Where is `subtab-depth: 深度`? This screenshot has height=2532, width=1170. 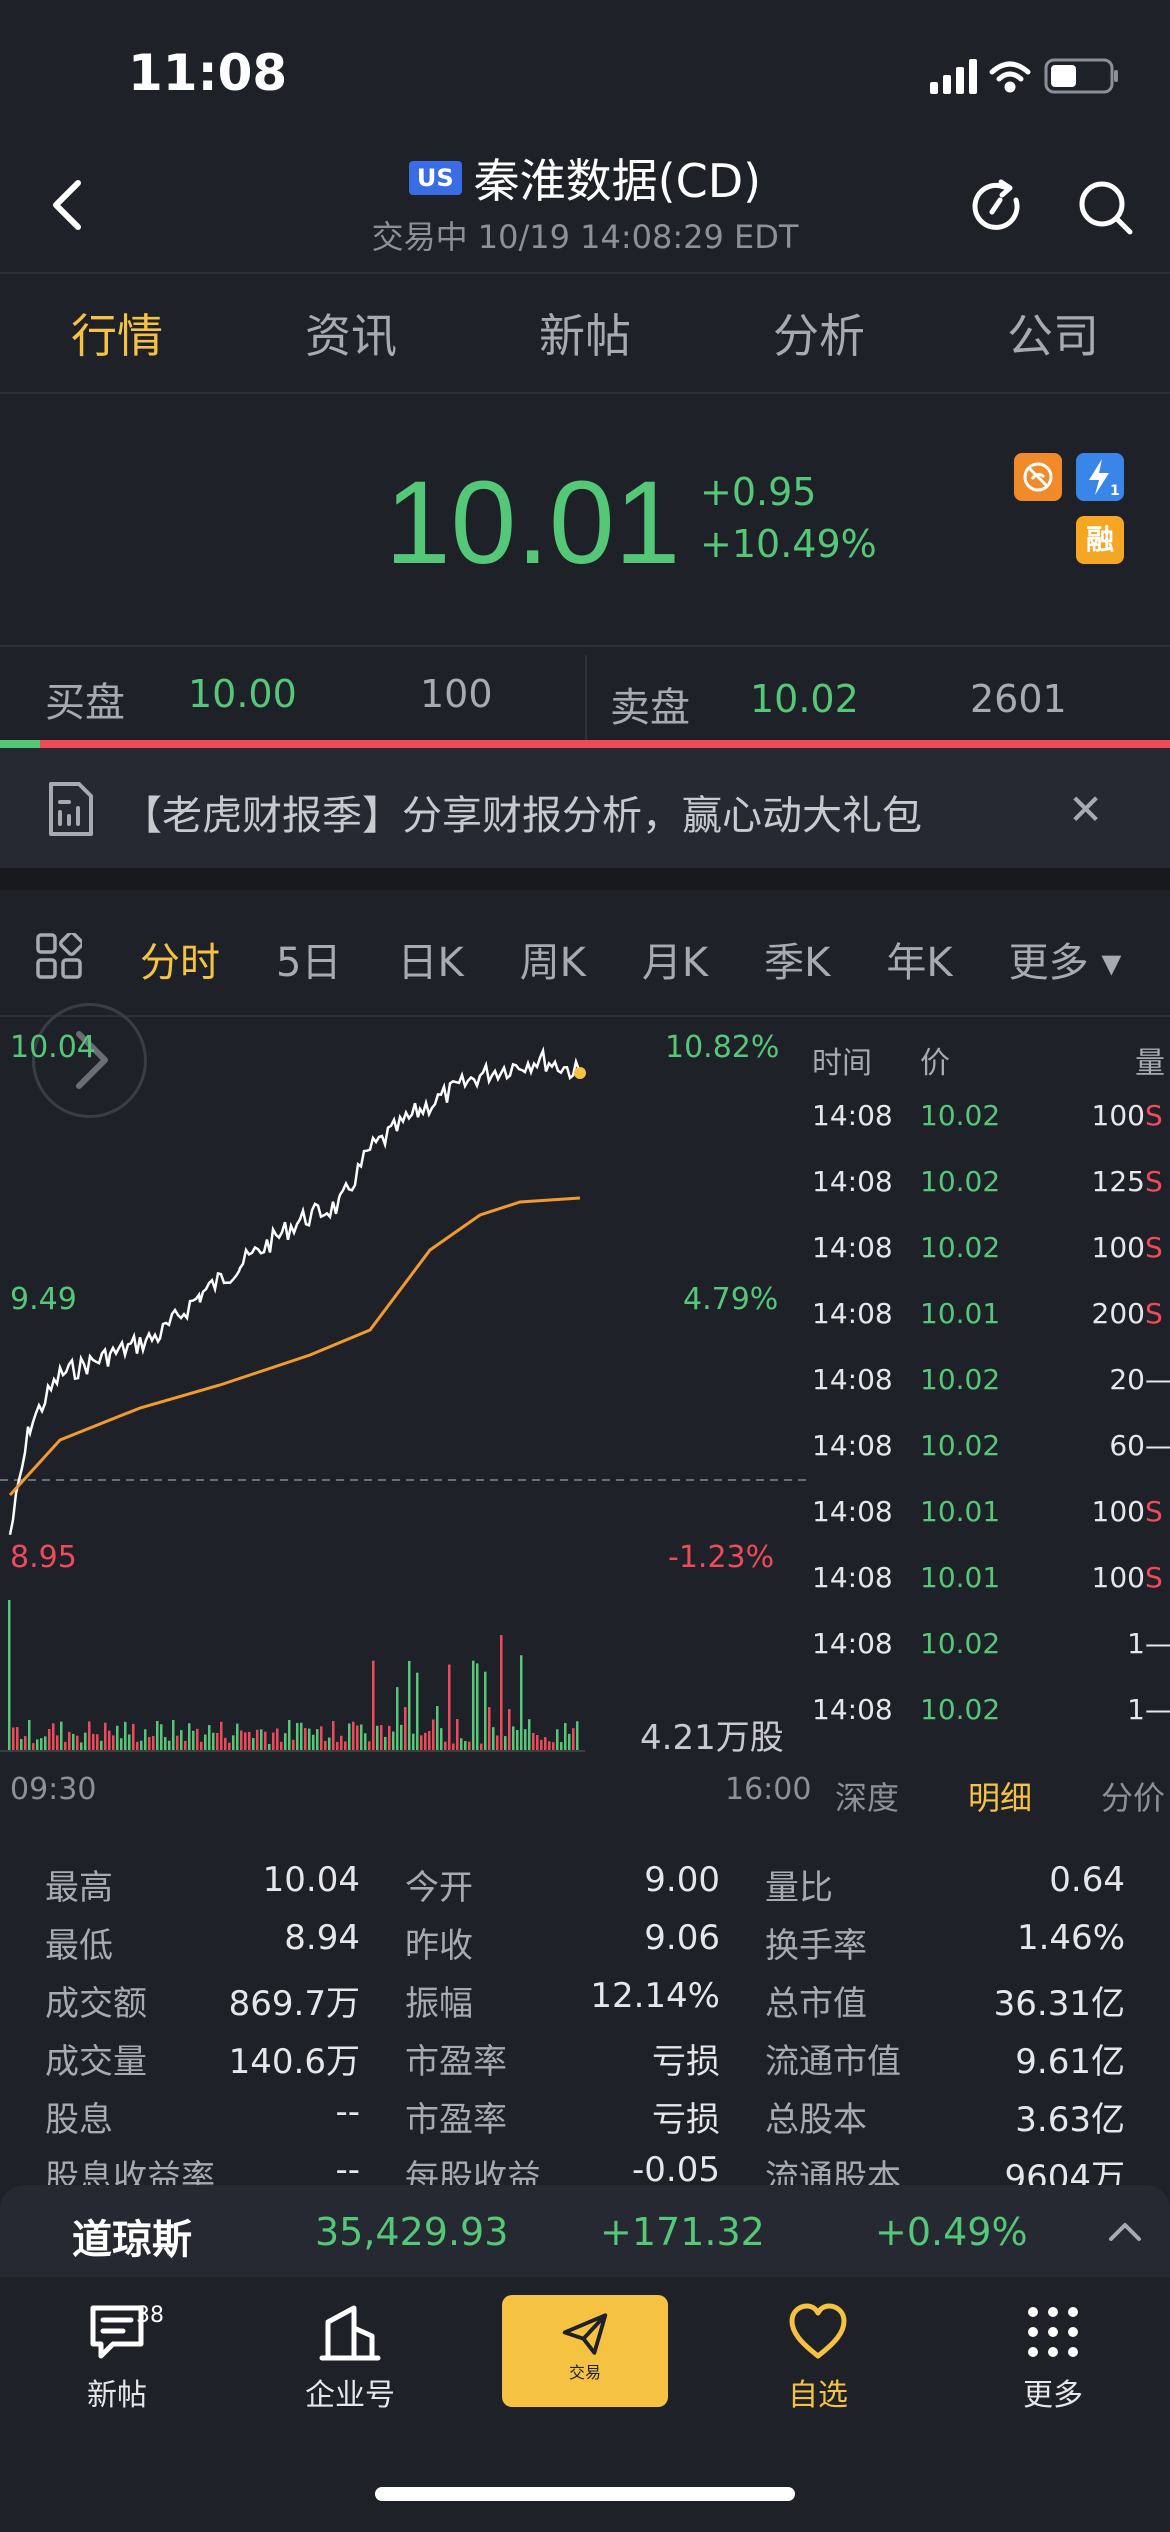
subtab-depth: 深度 is located at coordinates (867, 1796).